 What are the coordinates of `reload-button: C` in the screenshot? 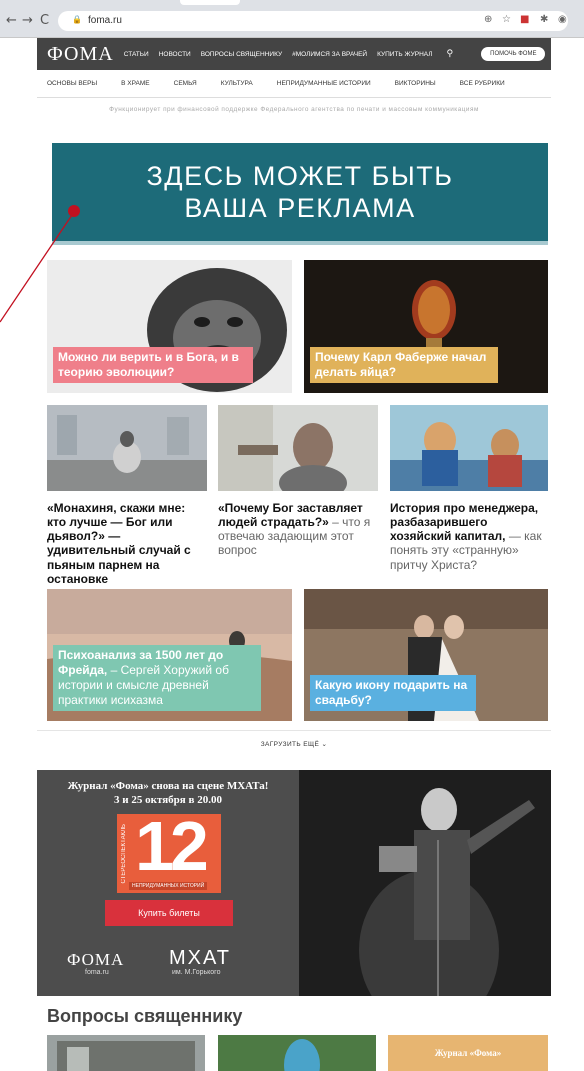 It's located at (44, 20).